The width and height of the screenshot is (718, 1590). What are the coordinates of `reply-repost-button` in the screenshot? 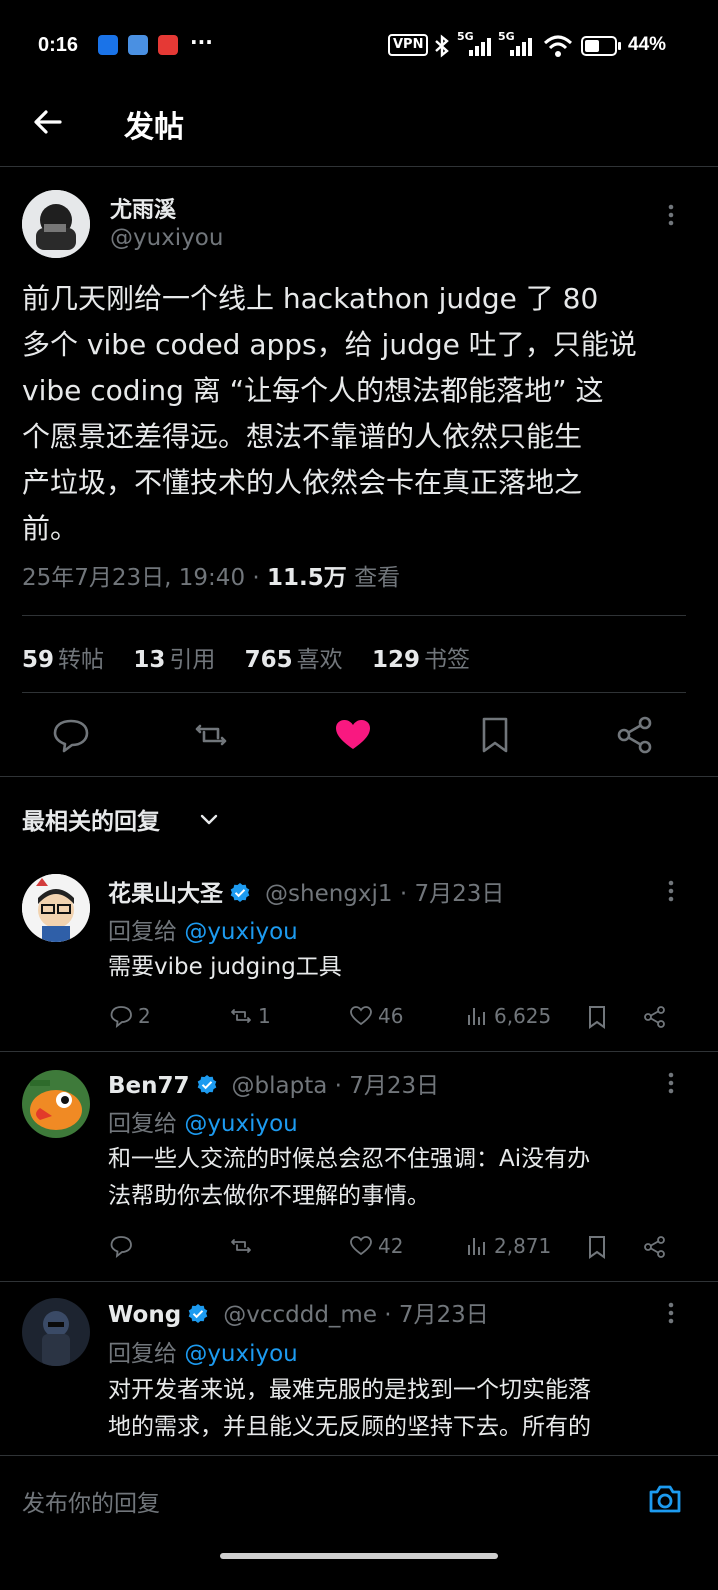 It's located at (243, 1246).